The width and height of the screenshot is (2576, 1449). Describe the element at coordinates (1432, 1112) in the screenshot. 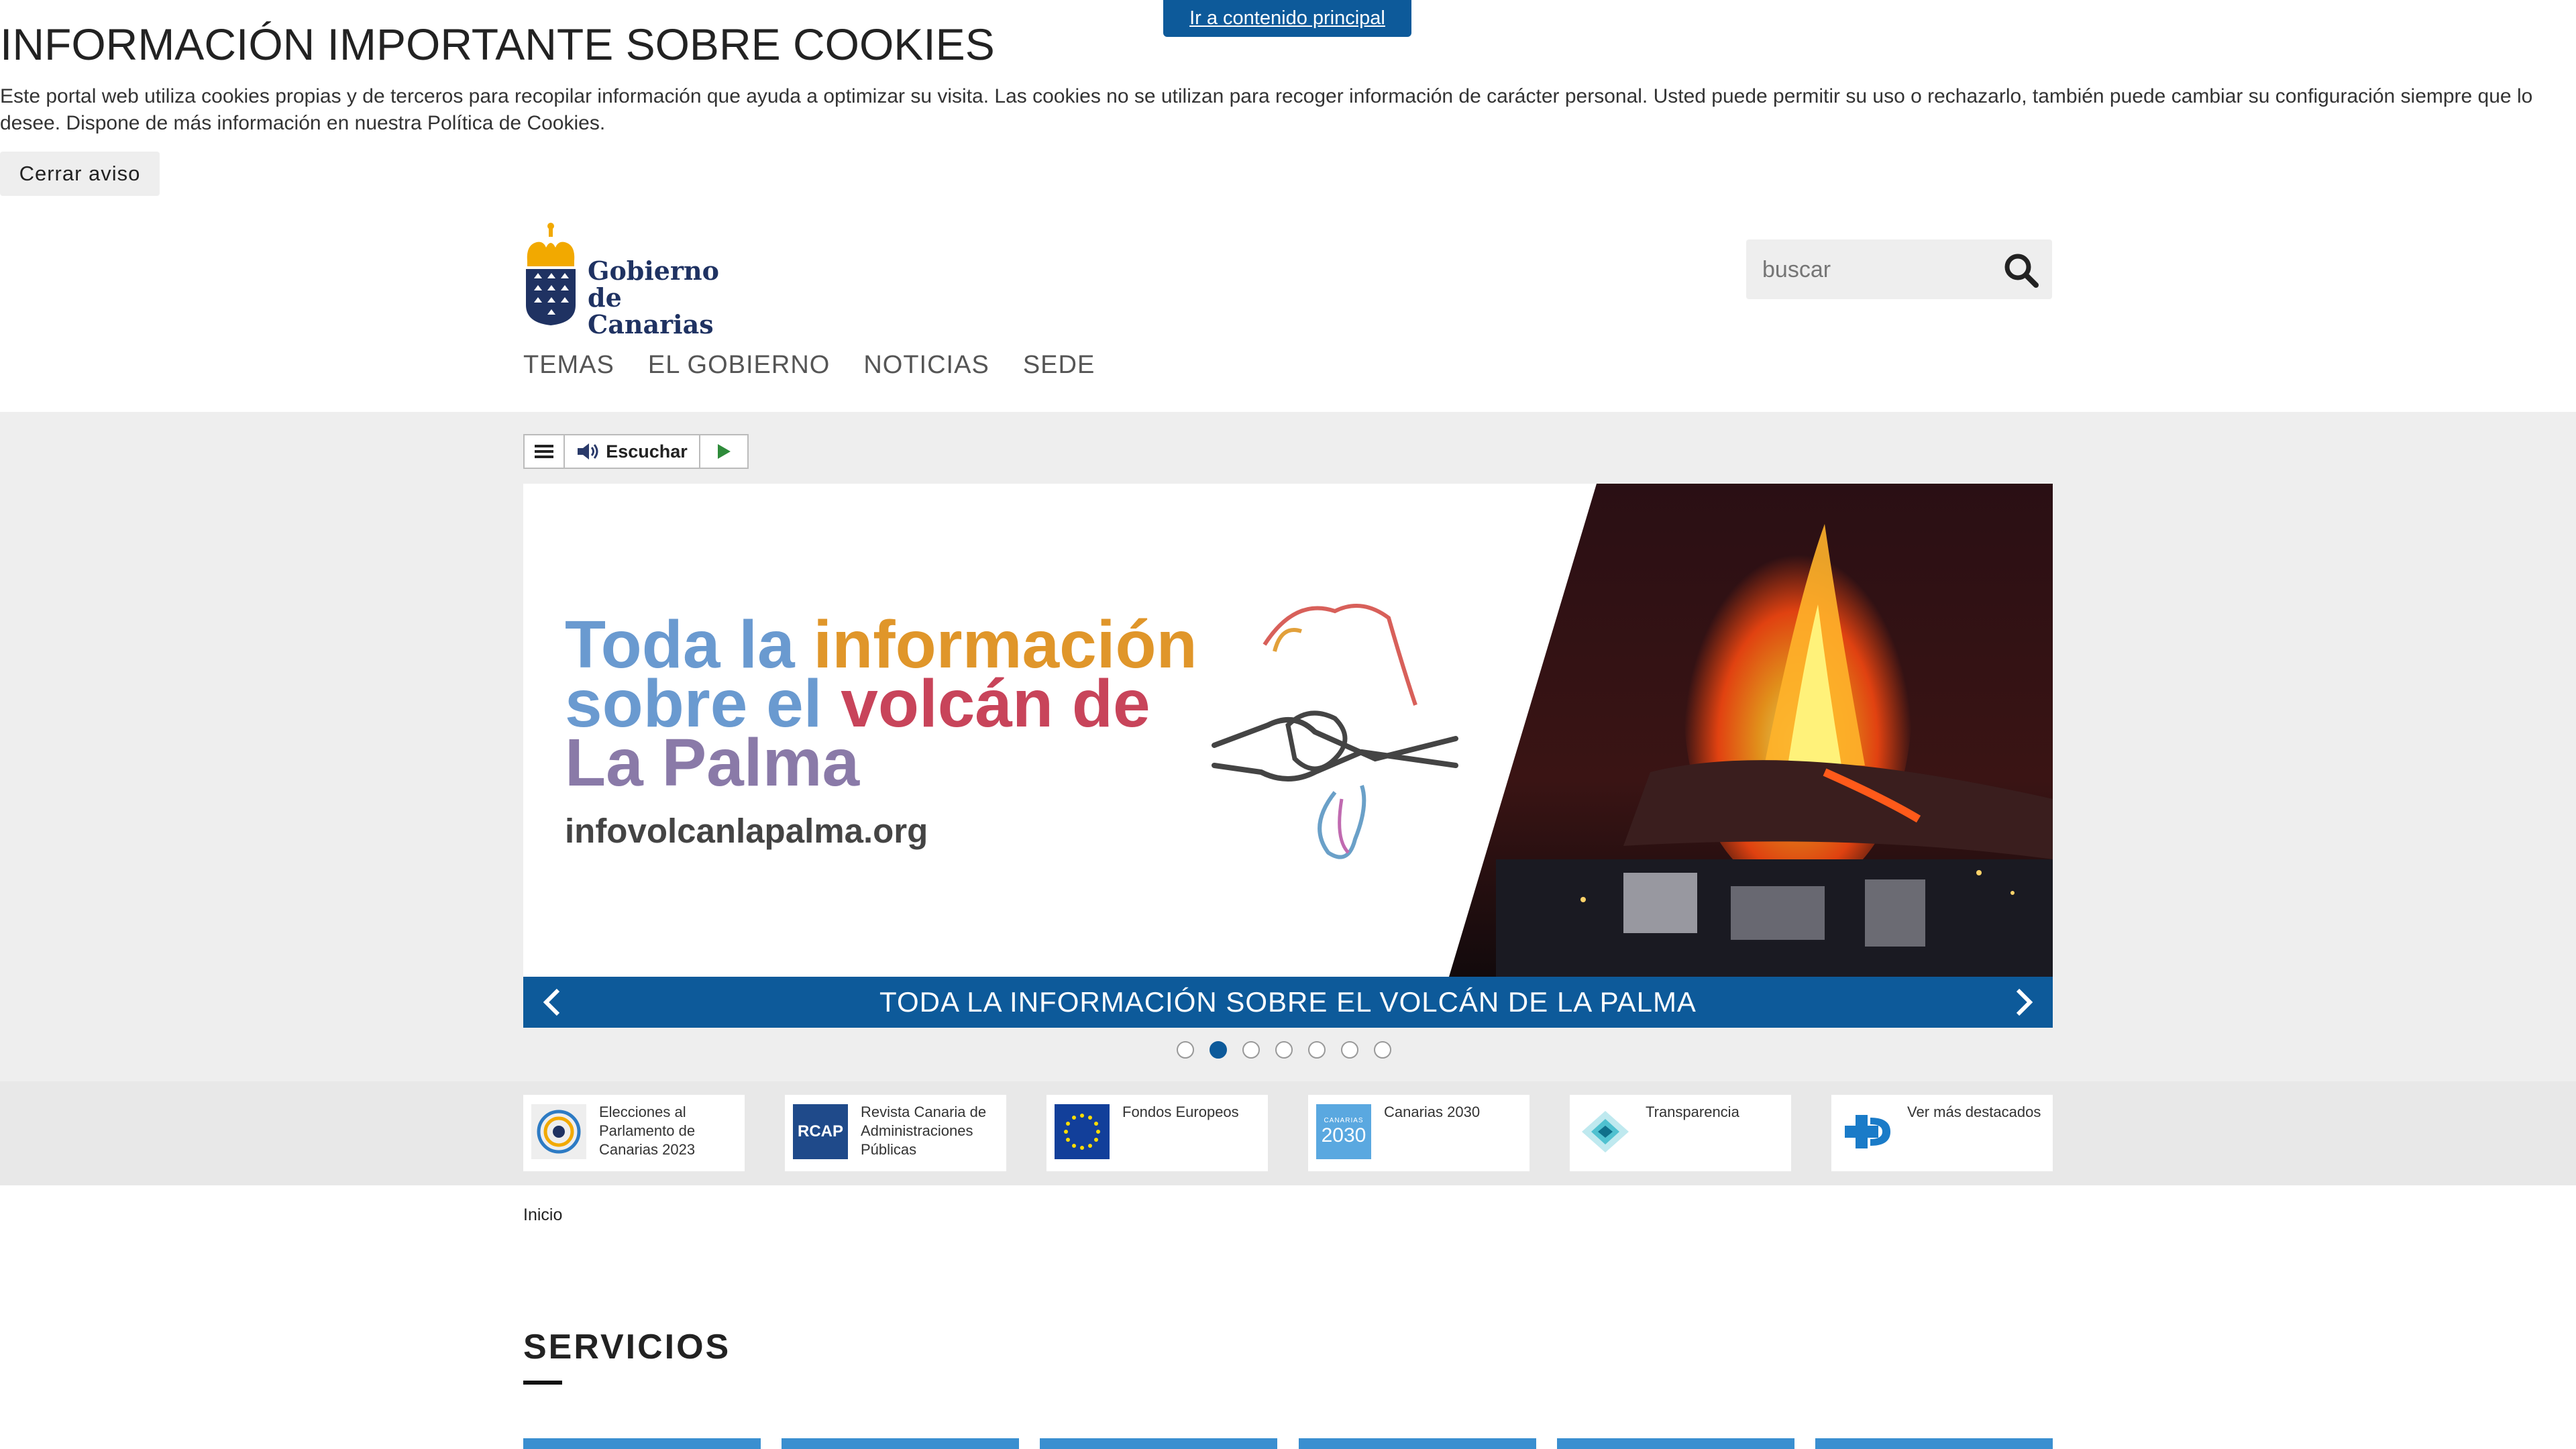

I see `featured-canarias-2030-label: Canarias 2030` at that location.